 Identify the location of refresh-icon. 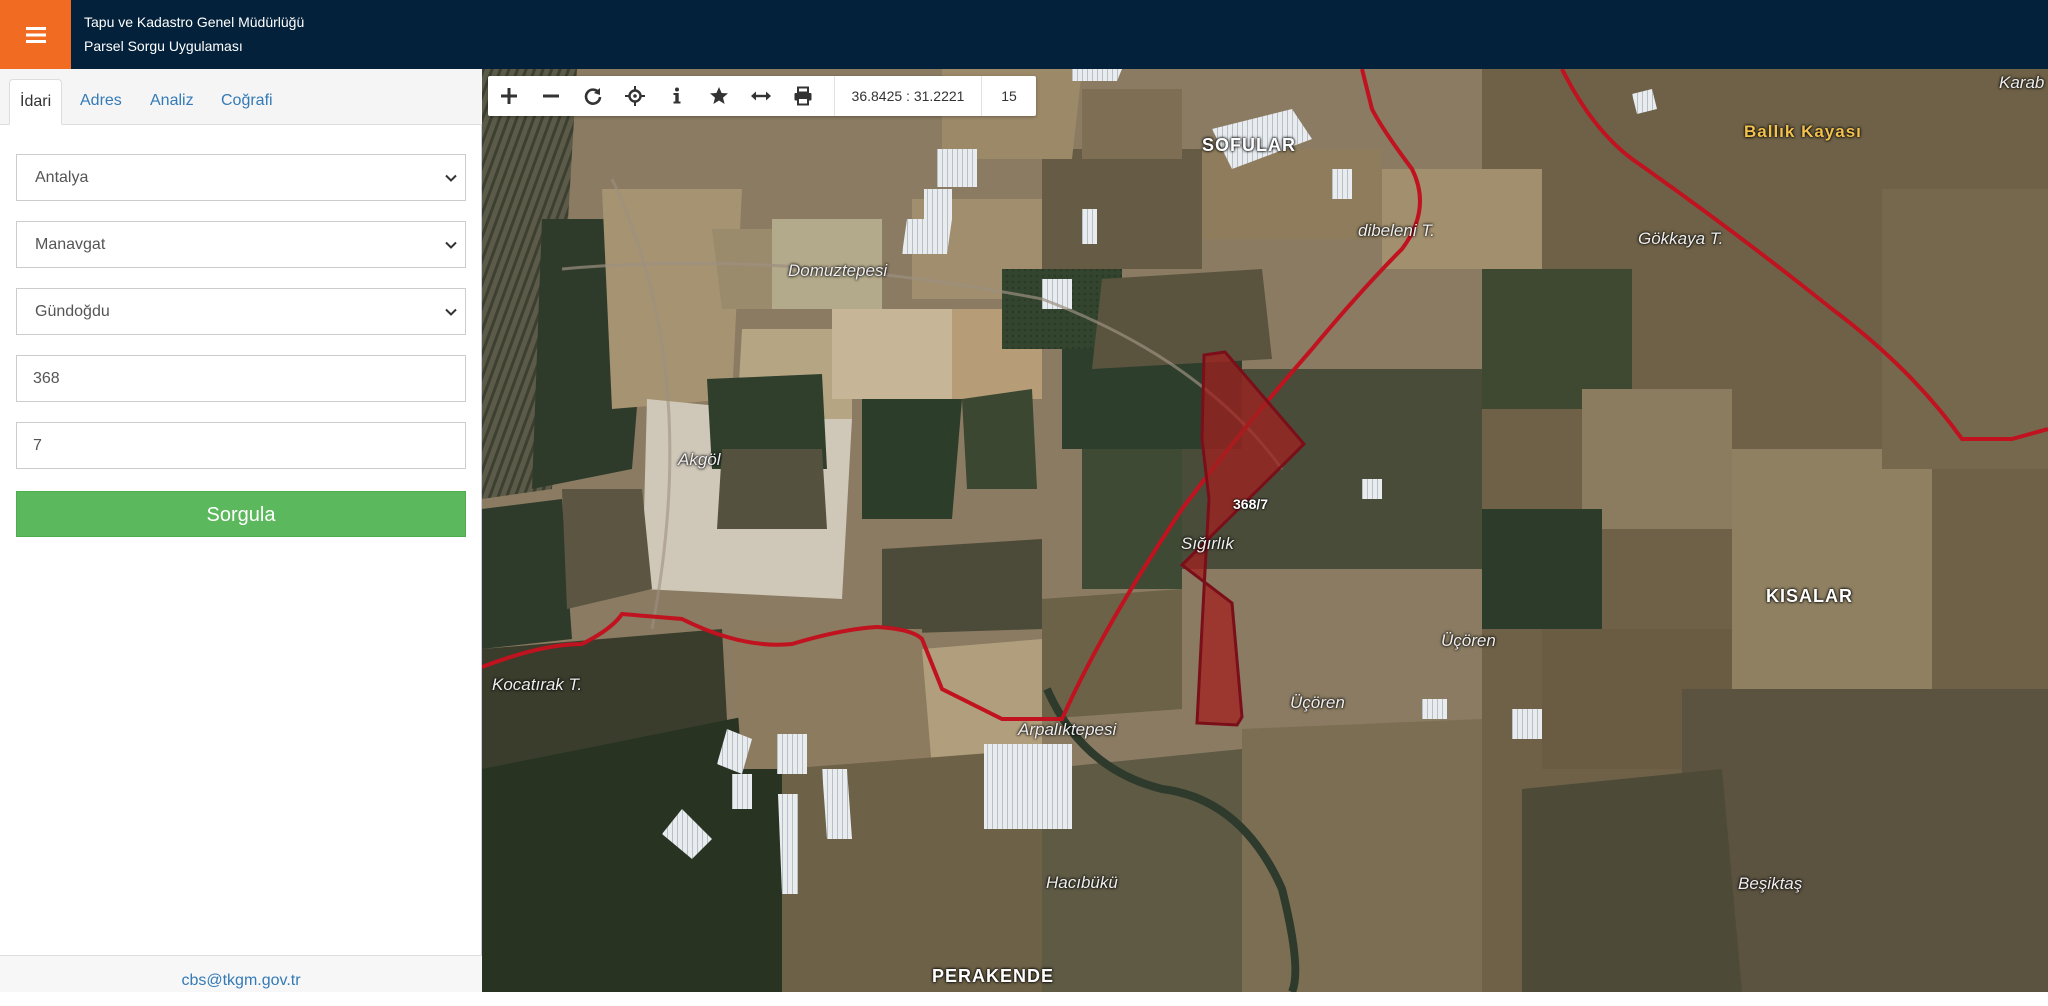
(593, 96).